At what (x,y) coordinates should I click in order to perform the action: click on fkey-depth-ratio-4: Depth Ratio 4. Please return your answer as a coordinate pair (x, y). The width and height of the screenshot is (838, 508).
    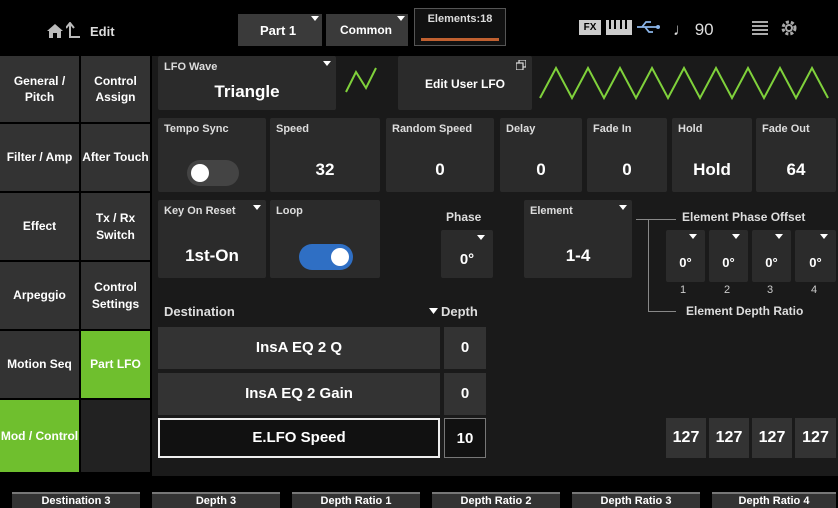
    Looking at the image, I should click on (774, 500).